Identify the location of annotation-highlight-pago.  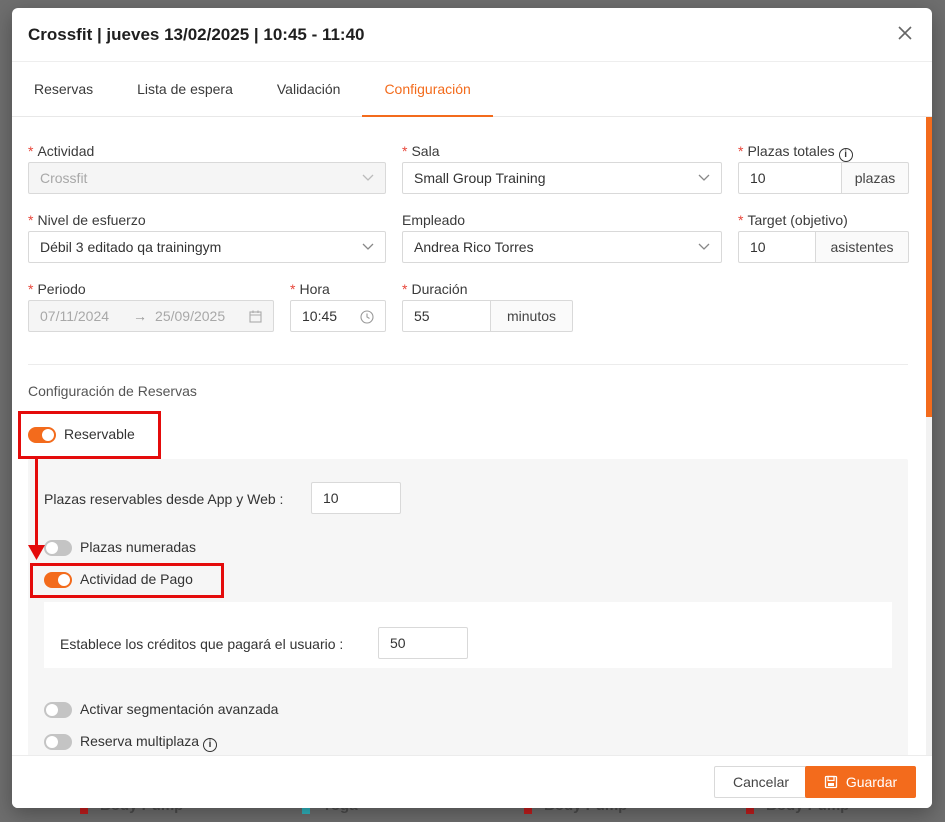
(127, 580).